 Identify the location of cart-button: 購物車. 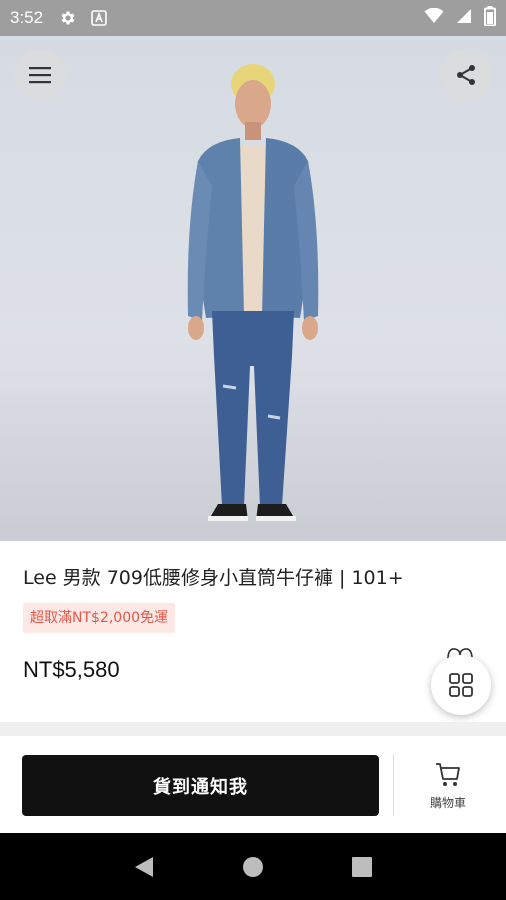
(448, 790).